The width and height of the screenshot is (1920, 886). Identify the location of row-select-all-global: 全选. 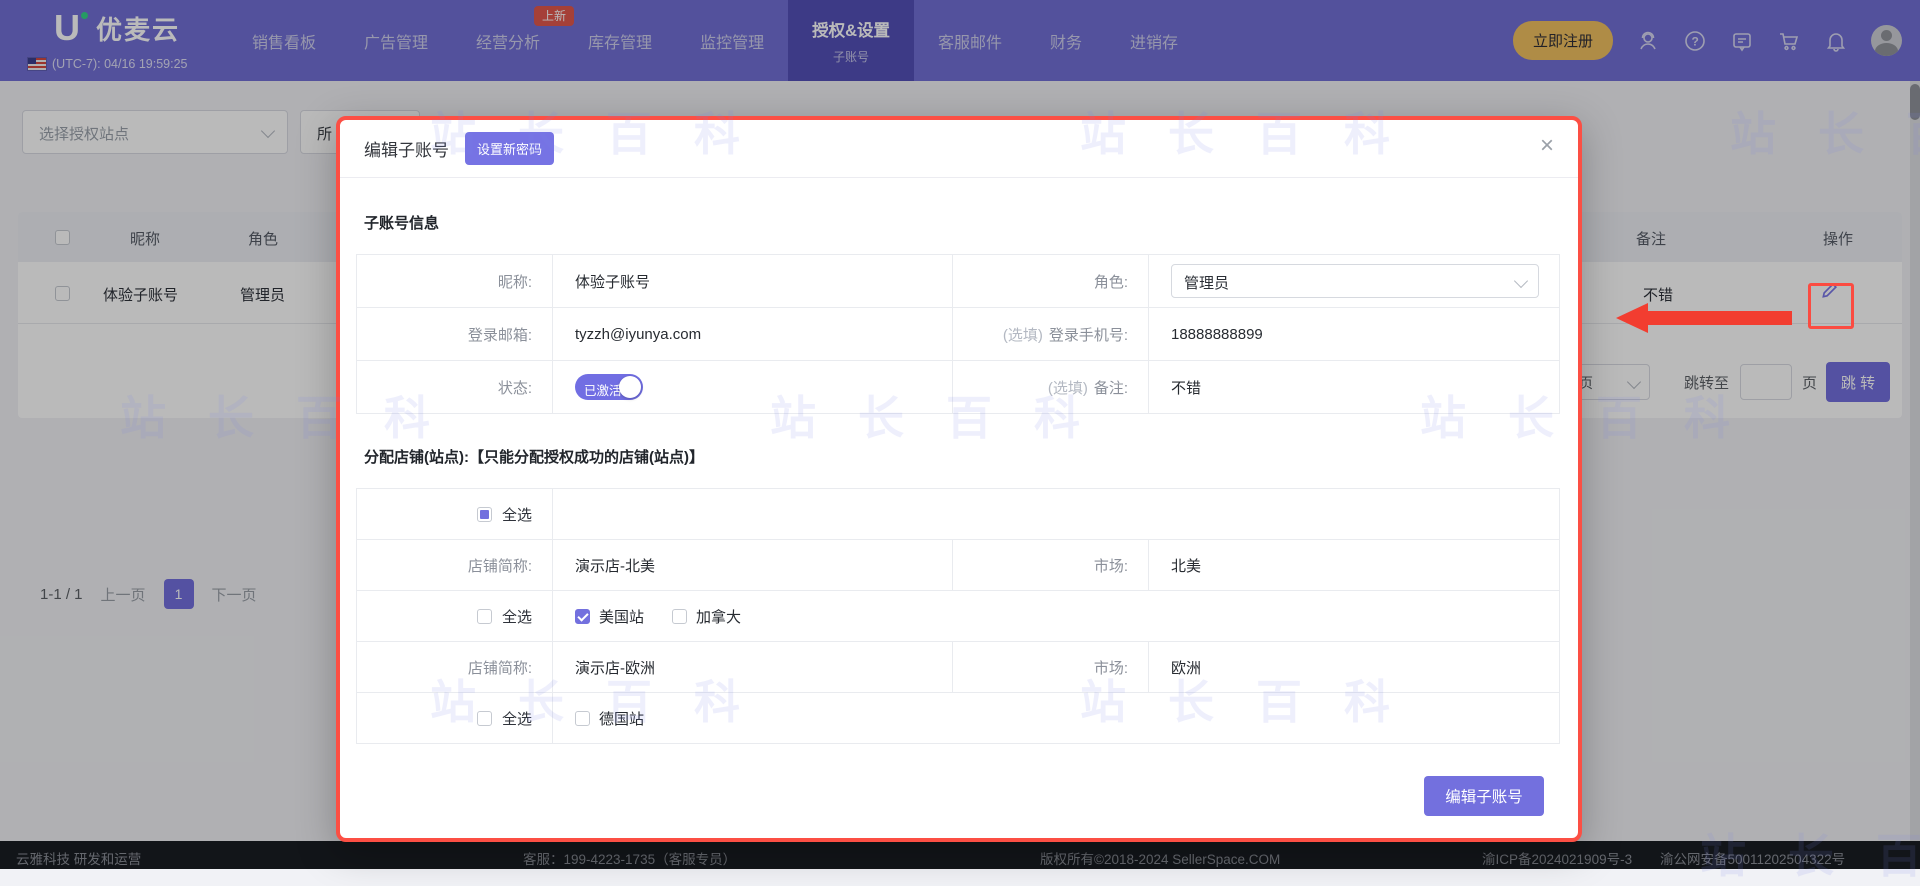
(958, 514).